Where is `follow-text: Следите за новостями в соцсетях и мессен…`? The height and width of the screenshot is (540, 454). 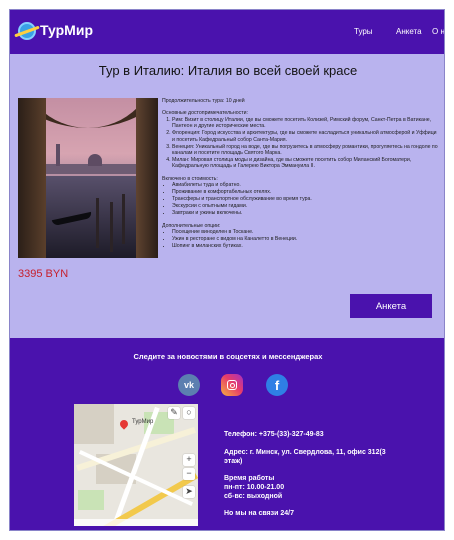
follow-text: Следите за новостями в соцсетях и мессен… is located at coordinates (228, 356).